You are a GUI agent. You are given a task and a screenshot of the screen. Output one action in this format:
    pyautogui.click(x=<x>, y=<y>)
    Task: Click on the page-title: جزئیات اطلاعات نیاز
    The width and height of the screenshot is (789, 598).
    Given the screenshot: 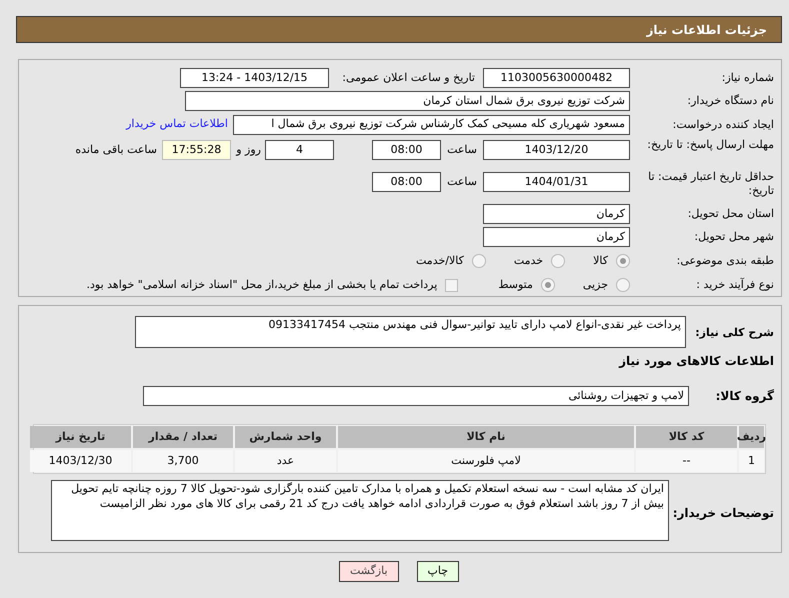 What is the action you would take?
    pyautogui.click(x=706, y=30)
    